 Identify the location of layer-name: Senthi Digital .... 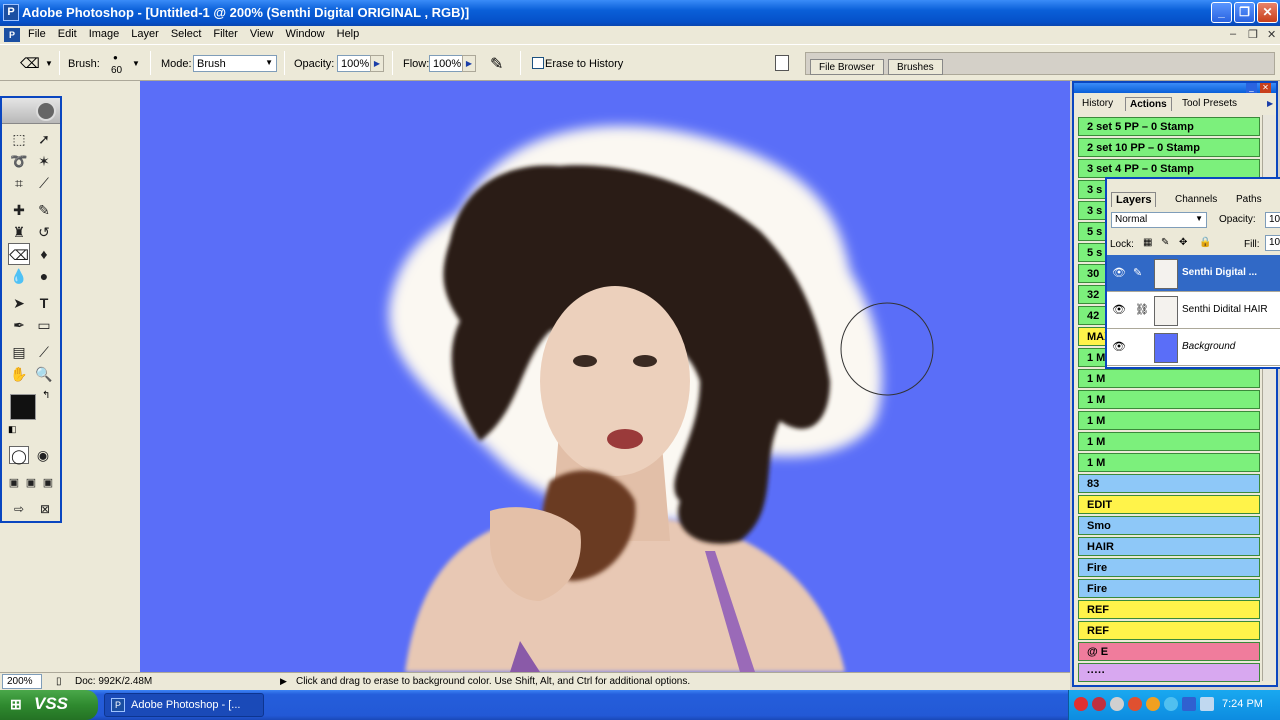
(1219, 272).